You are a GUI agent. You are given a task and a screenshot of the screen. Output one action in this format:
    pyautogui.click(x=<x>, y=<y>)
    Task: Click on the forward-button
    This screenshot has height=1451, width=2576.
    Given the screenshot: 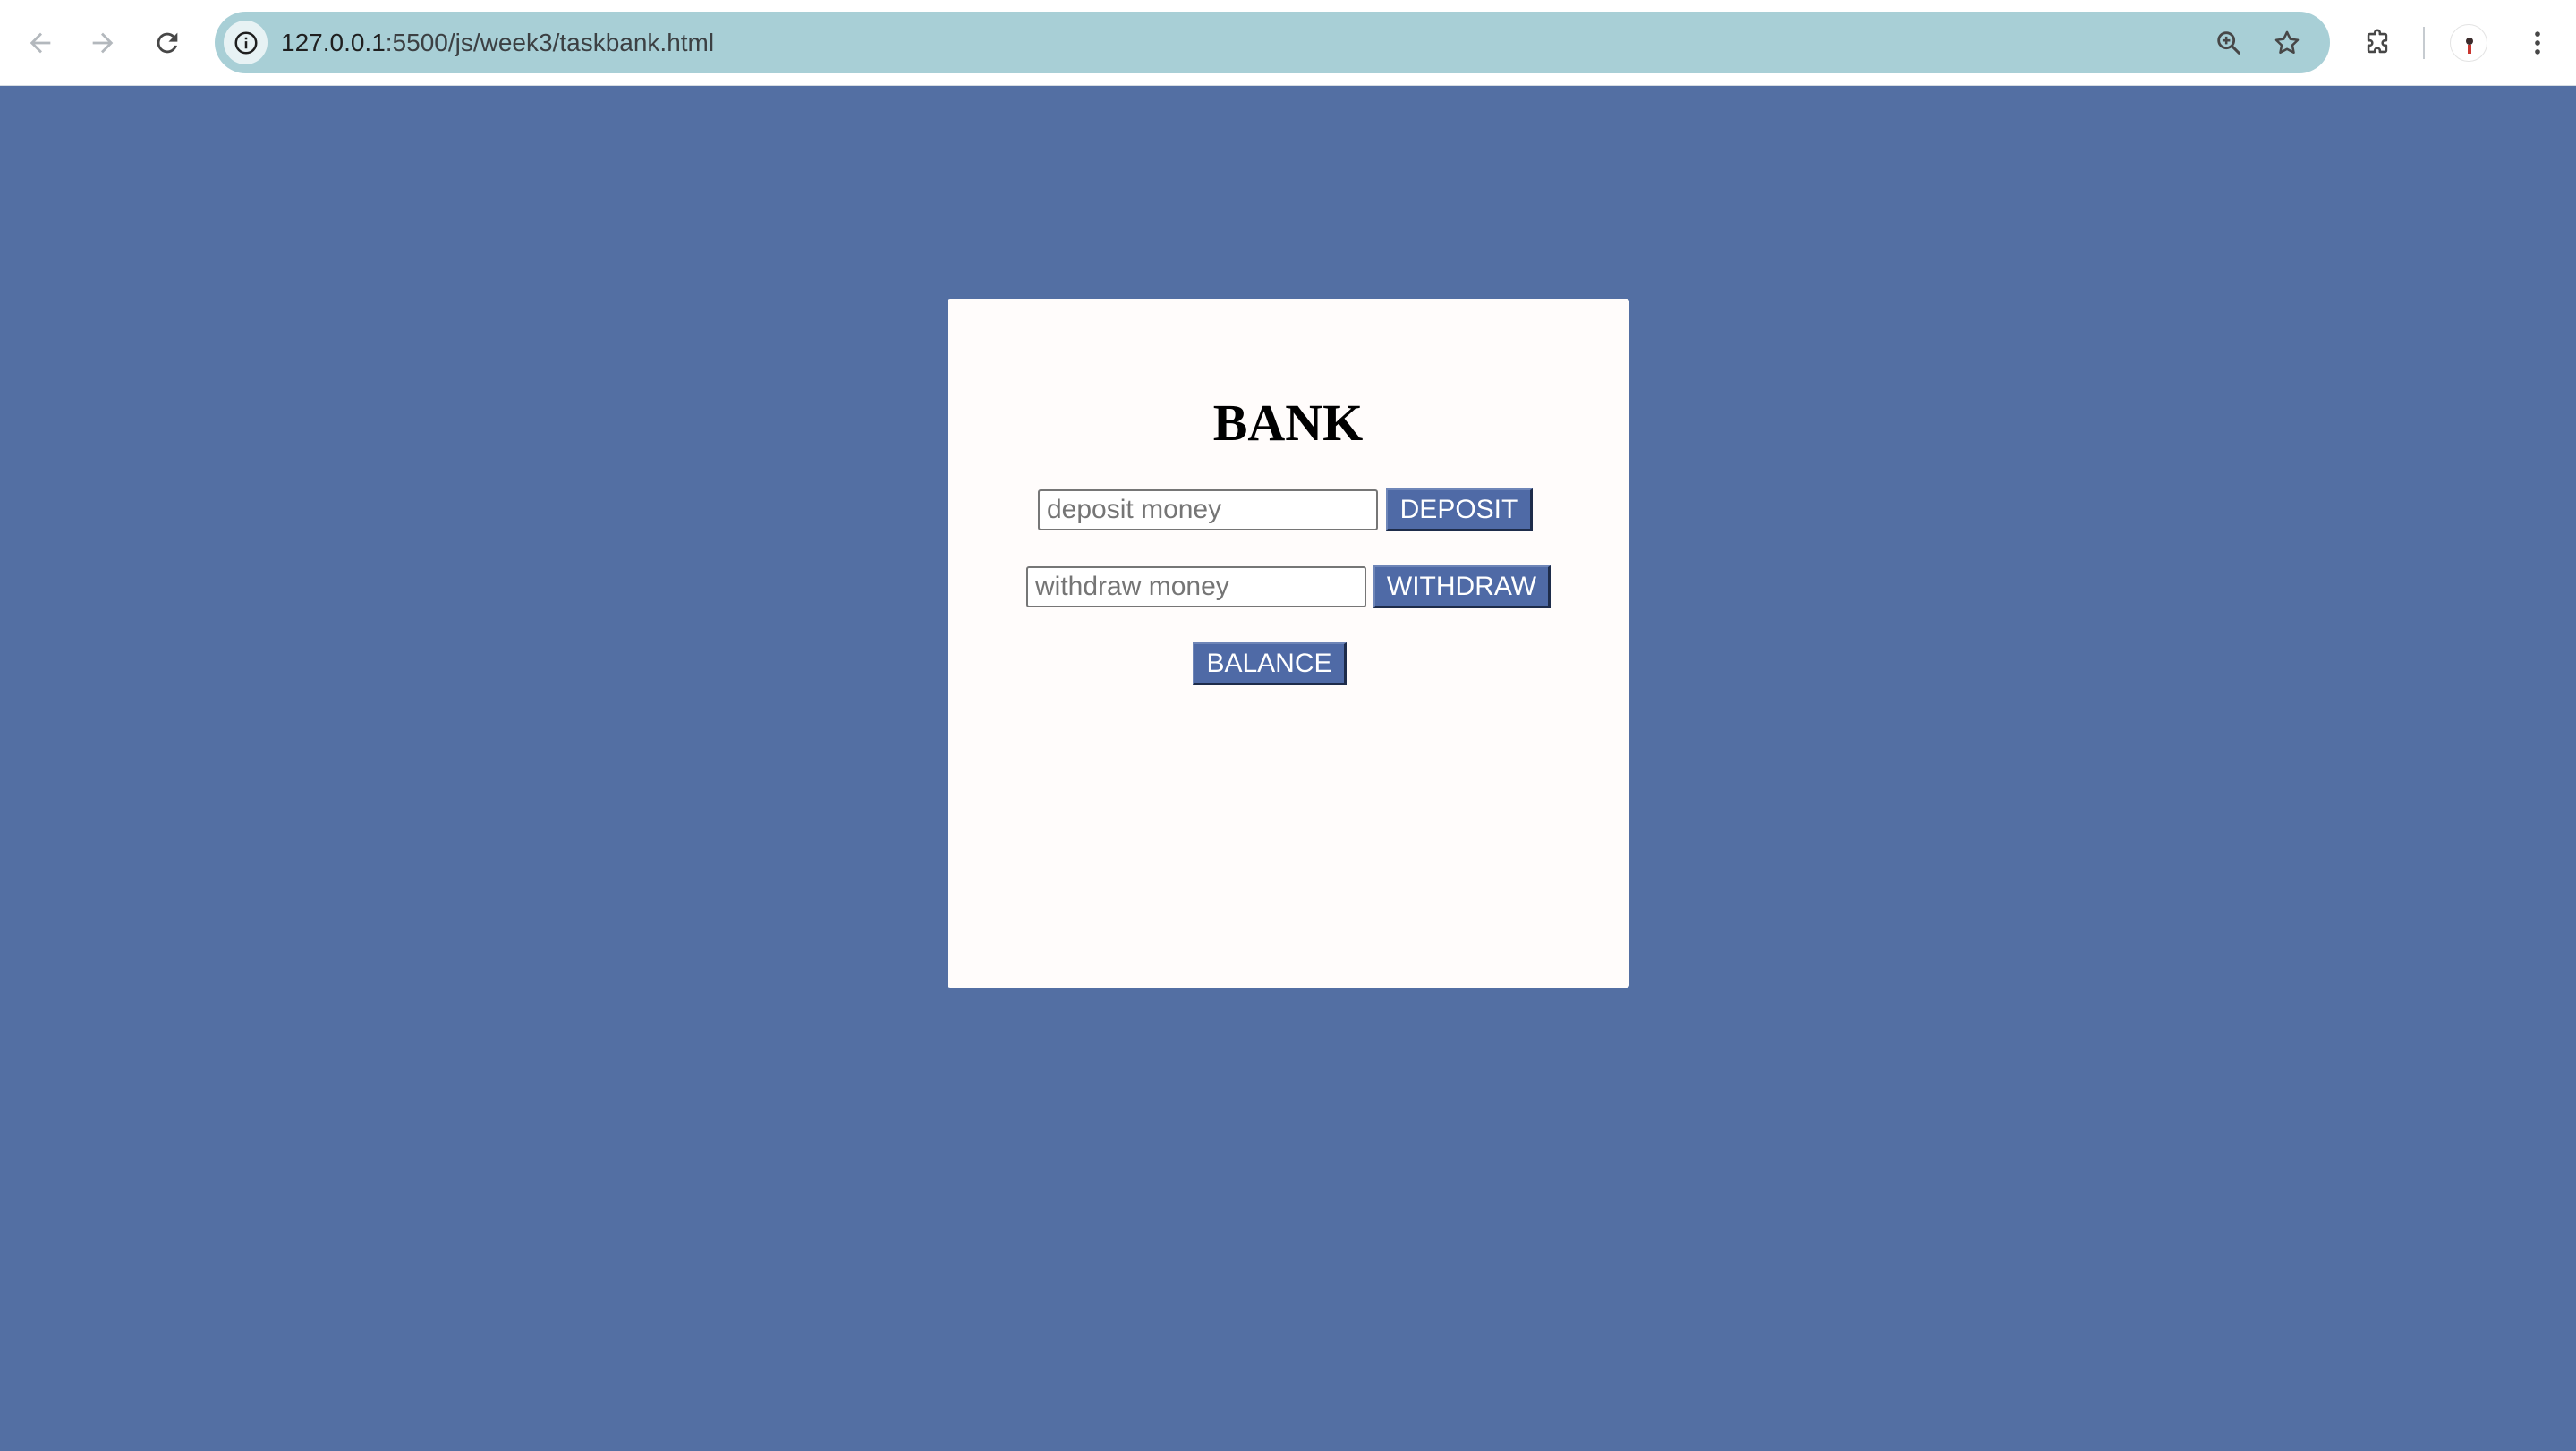 What is the action you would take?
    pyautogui.click(x=103, y=43)
    